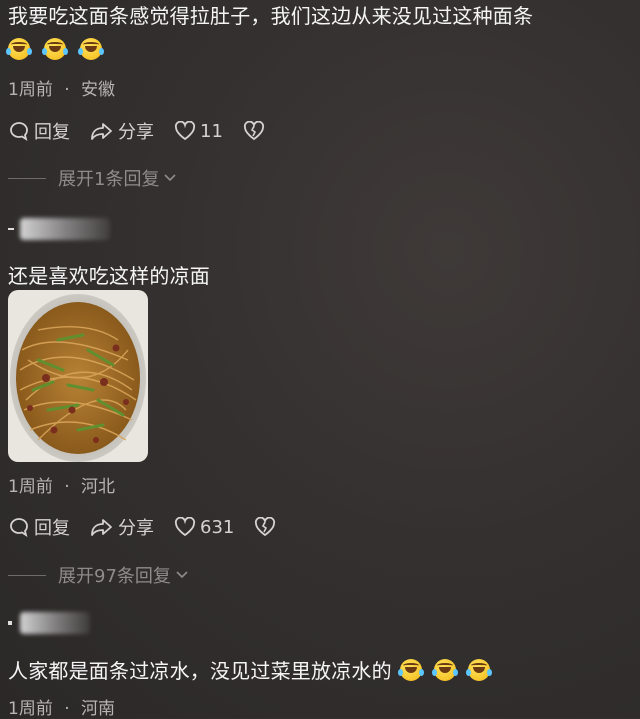 This screenshot has height=719, width=640. What do you see at coordinates (109, 179) in the screenshot?
I see `expand-label: 展开1条回复` at bounding box center [109, 179].